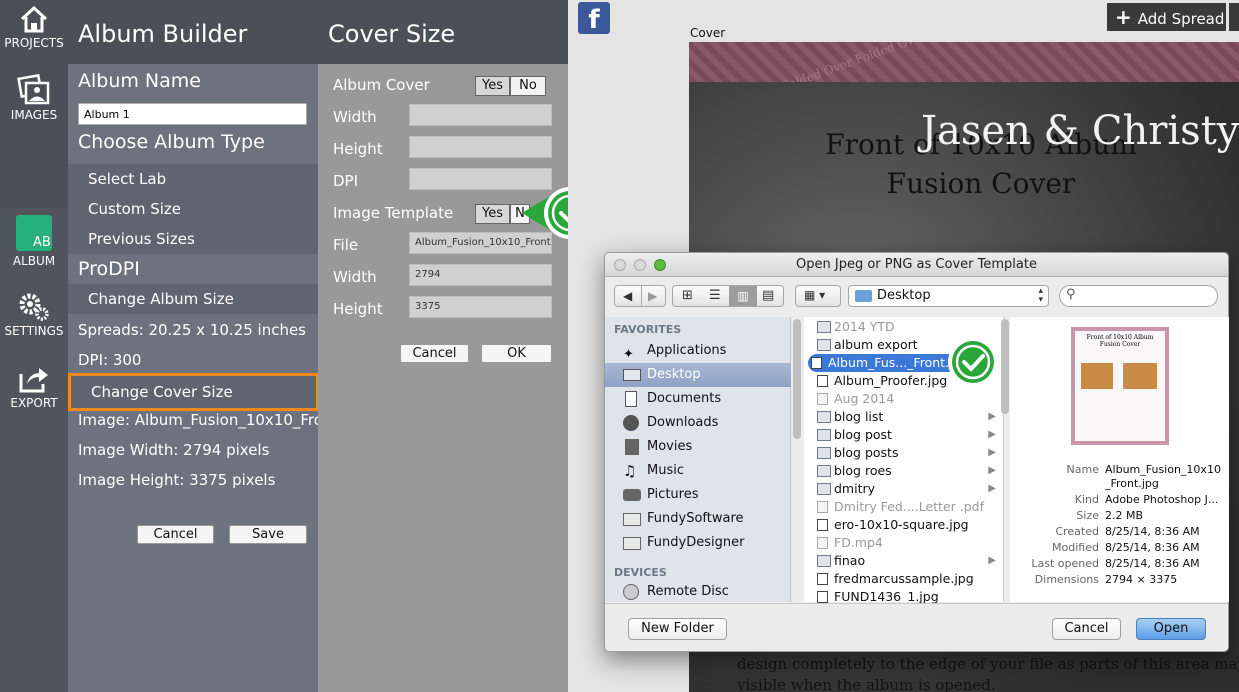  What do you see at coordinates (358, 309) in the screenshot?
I see `height2-label: Height` at bounding box center [358, 309].